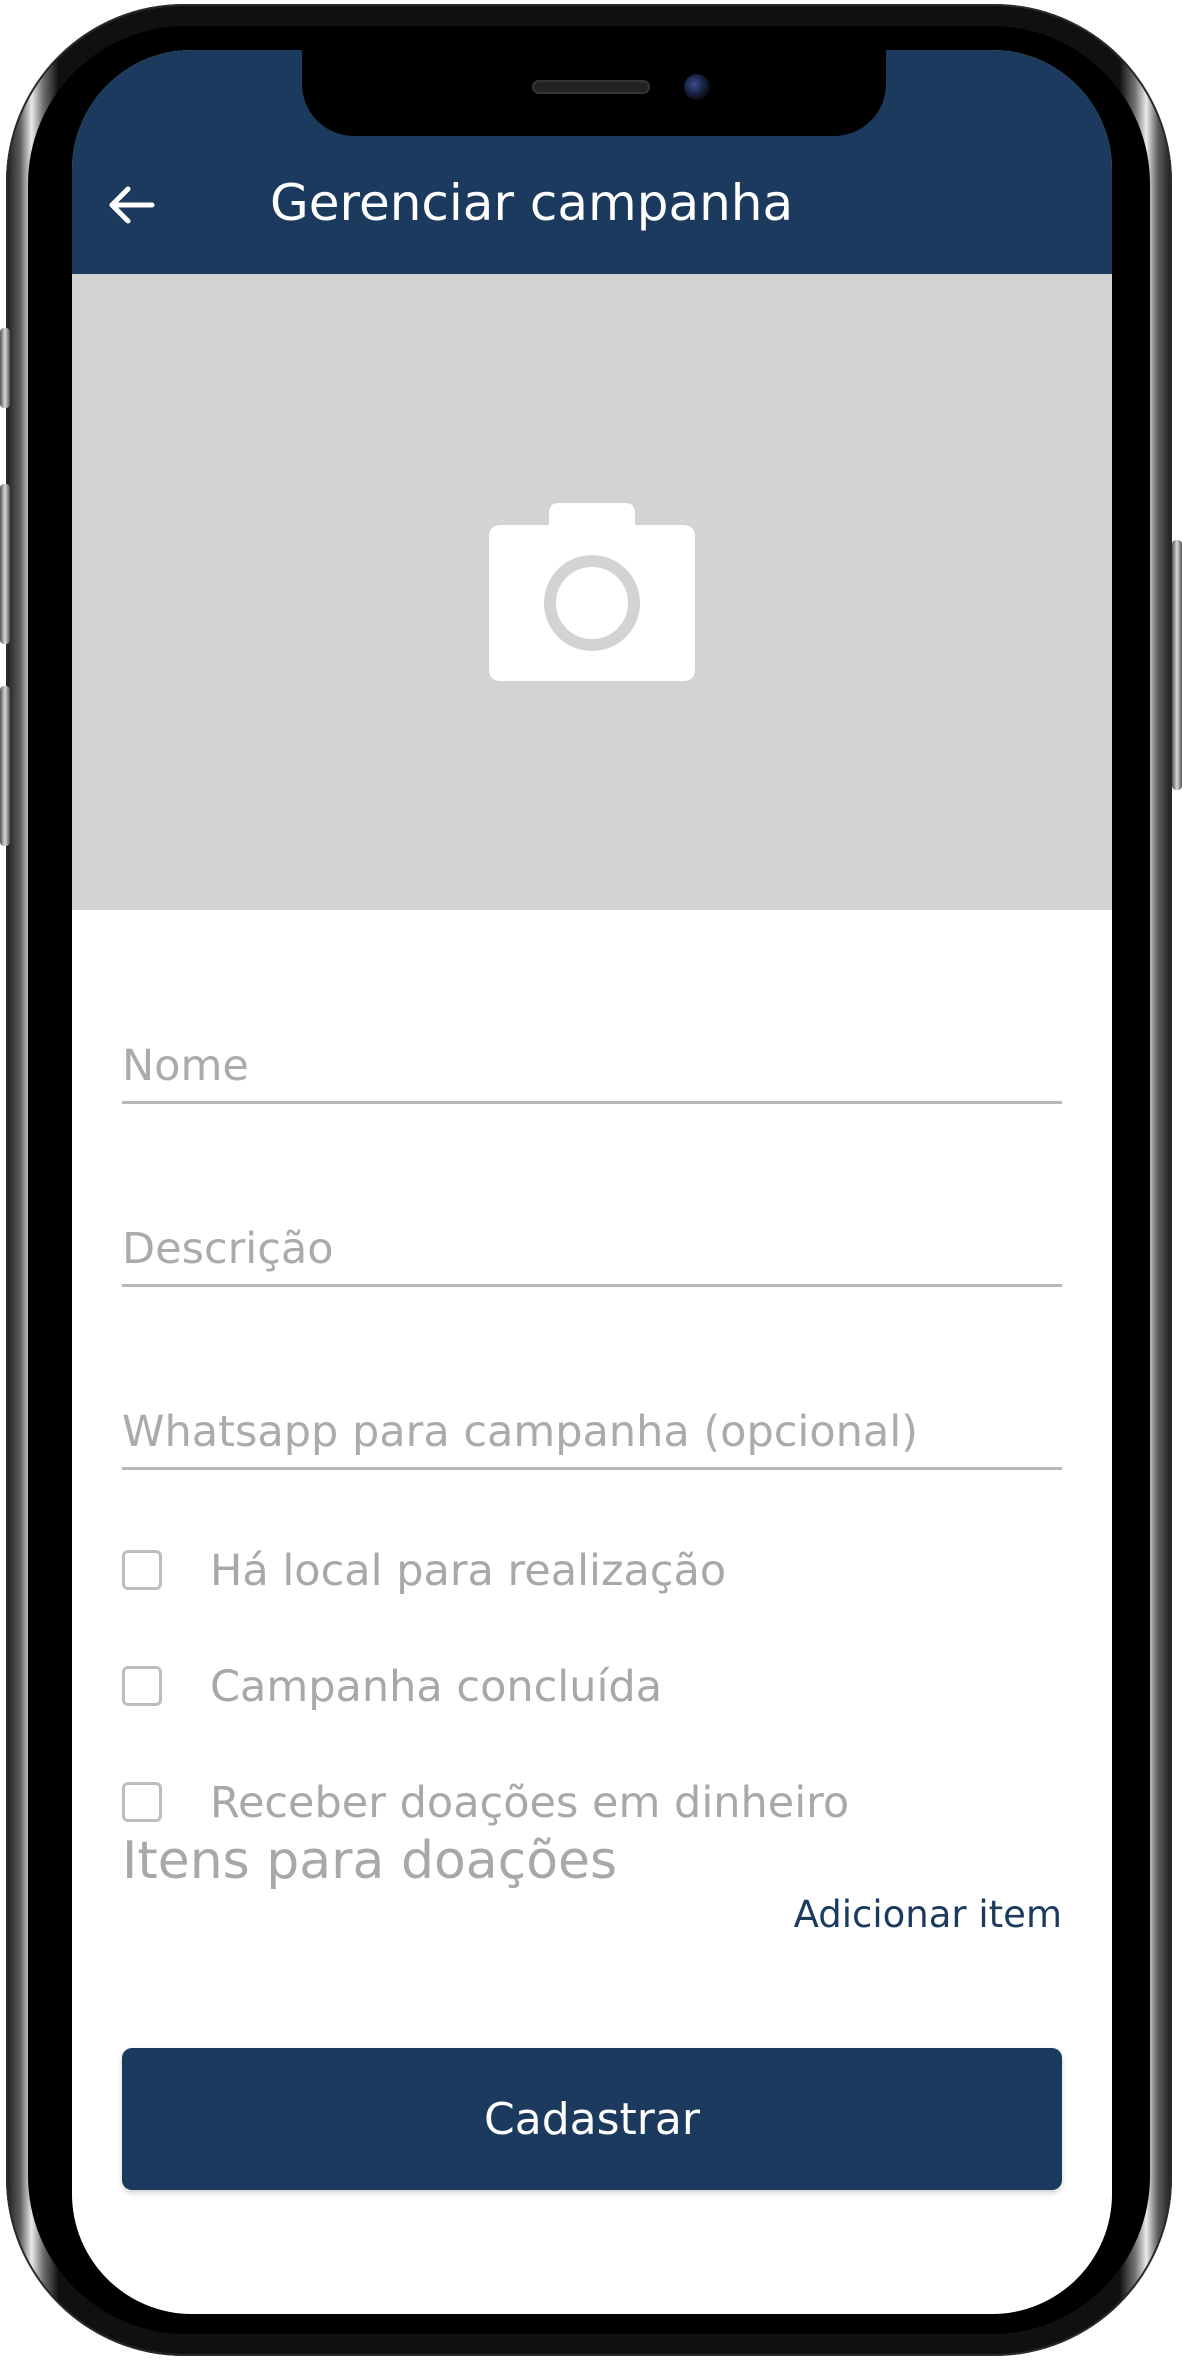 This screenshot has width=1182, height=2364. I want to click on checkbox-row-local: Há local para realização, so click(592, 1575).